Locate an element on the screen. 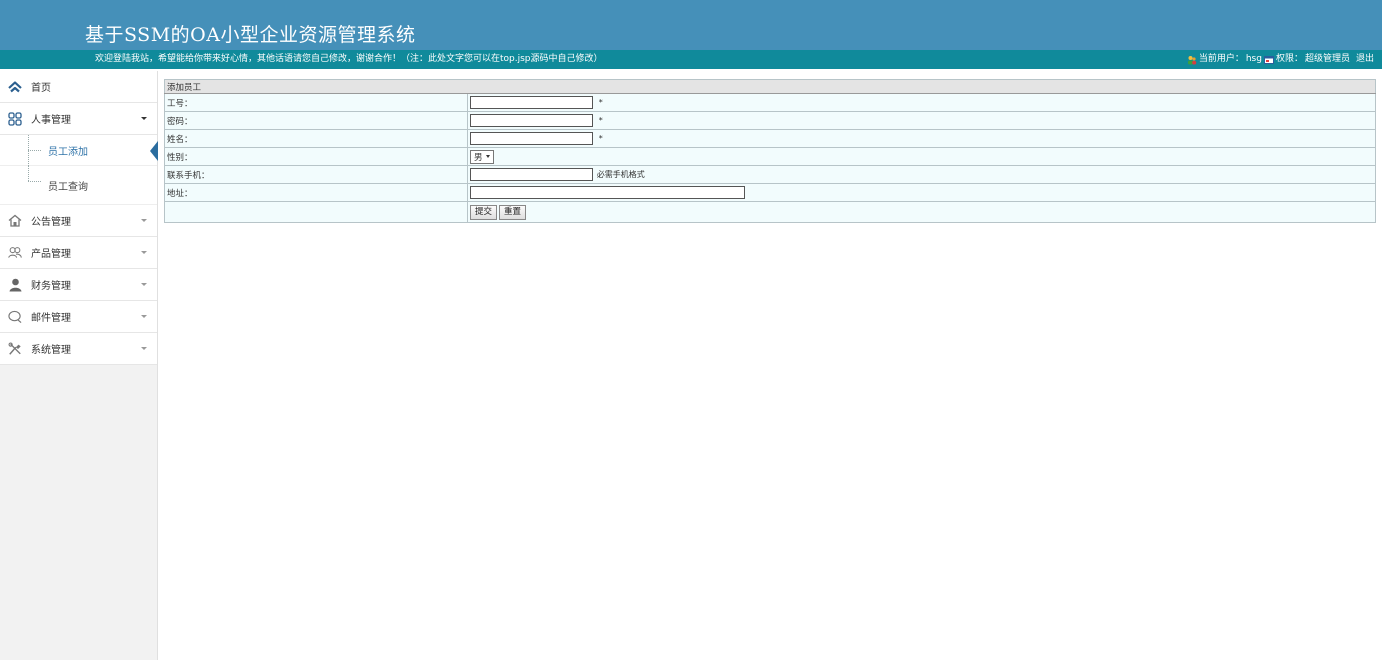 The height and width of the screenshot is (660, 1382). submit-button: 提交 is located at coordinates (484, 212).